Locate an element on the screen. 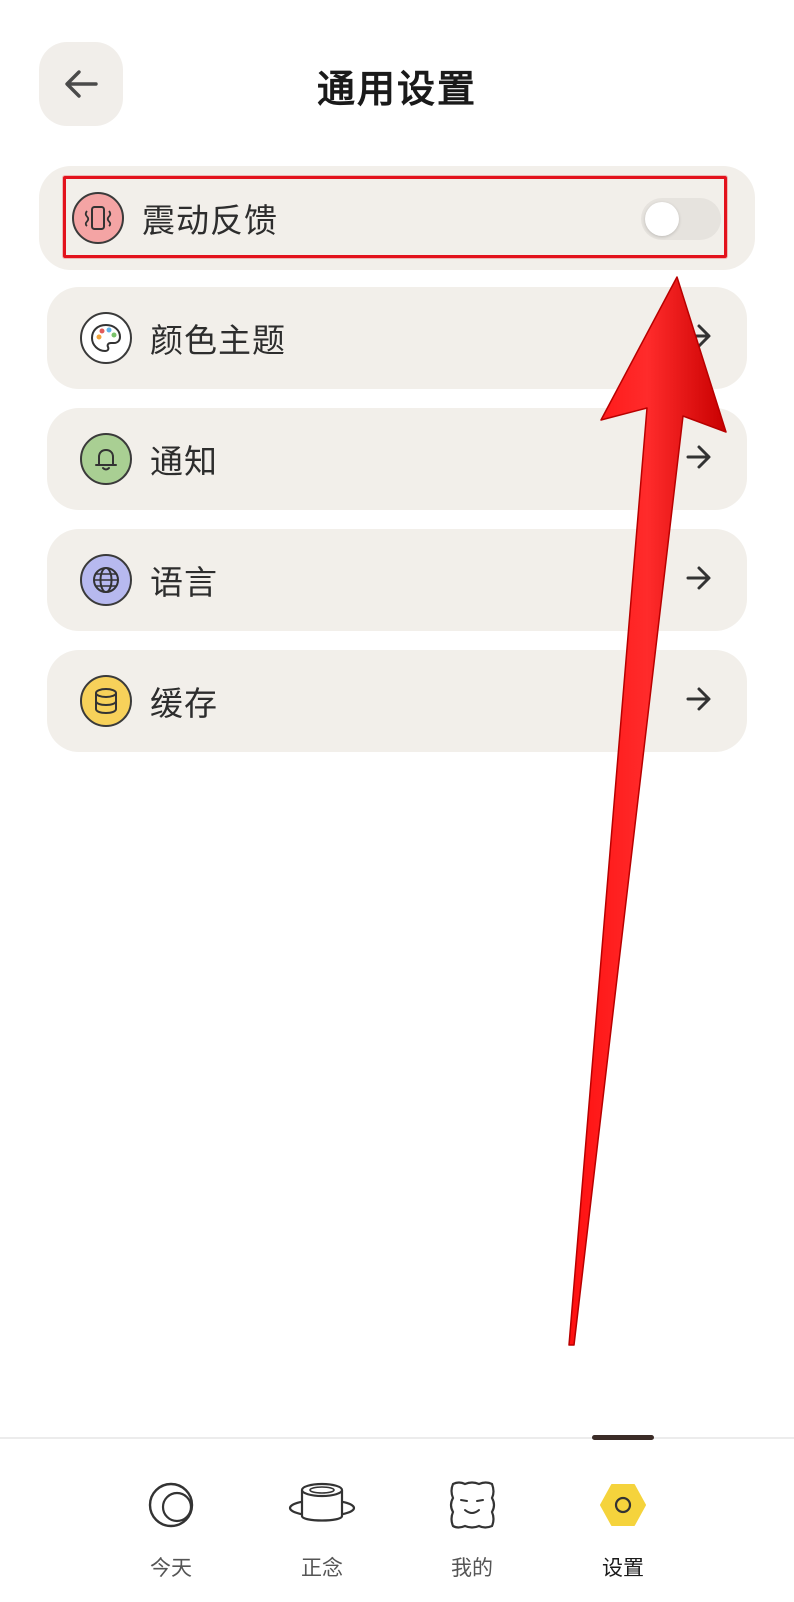  tab-today: 今天 is located at coordinates (171, 1520).